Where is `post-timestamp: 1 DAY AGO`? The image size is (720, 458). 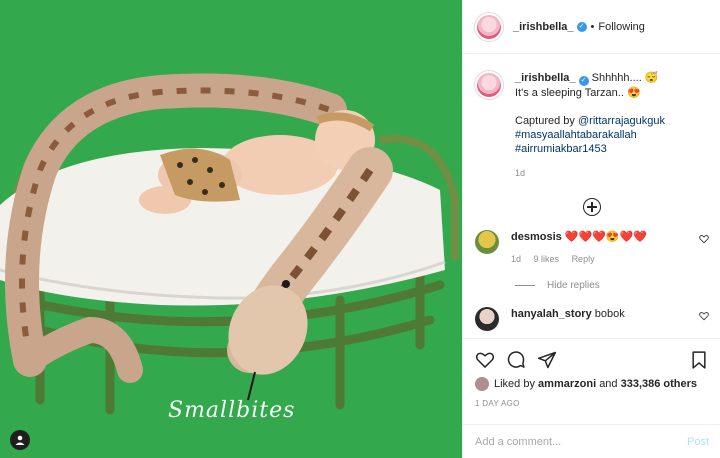 post-timestamp: 1 DAY AGO is located at coordinates (592, 403).